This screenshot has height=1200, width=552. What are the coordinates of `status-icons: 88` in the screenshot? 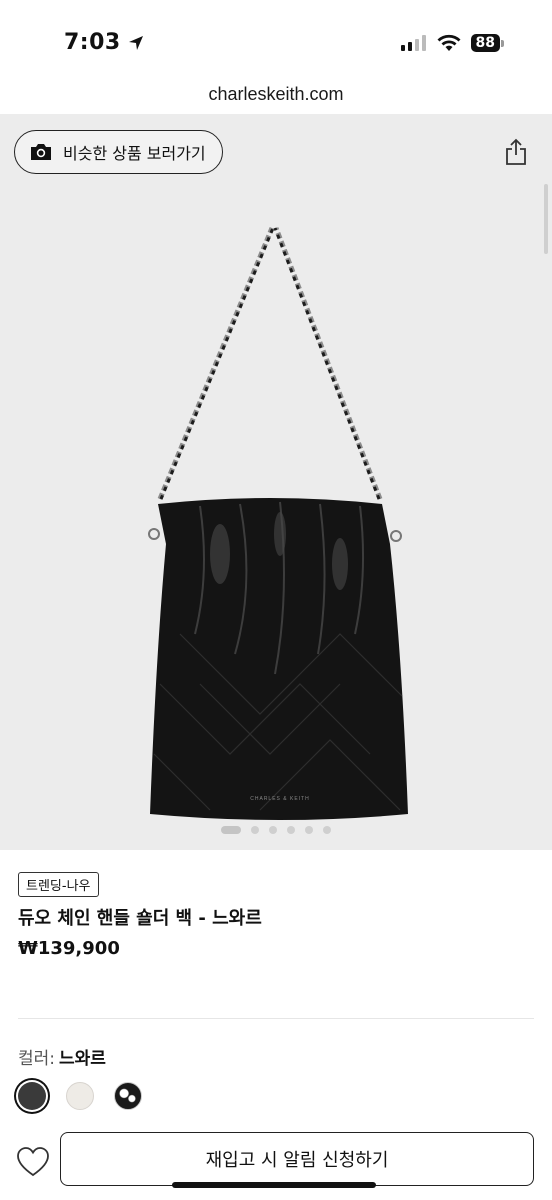 It's located at (452, 43).